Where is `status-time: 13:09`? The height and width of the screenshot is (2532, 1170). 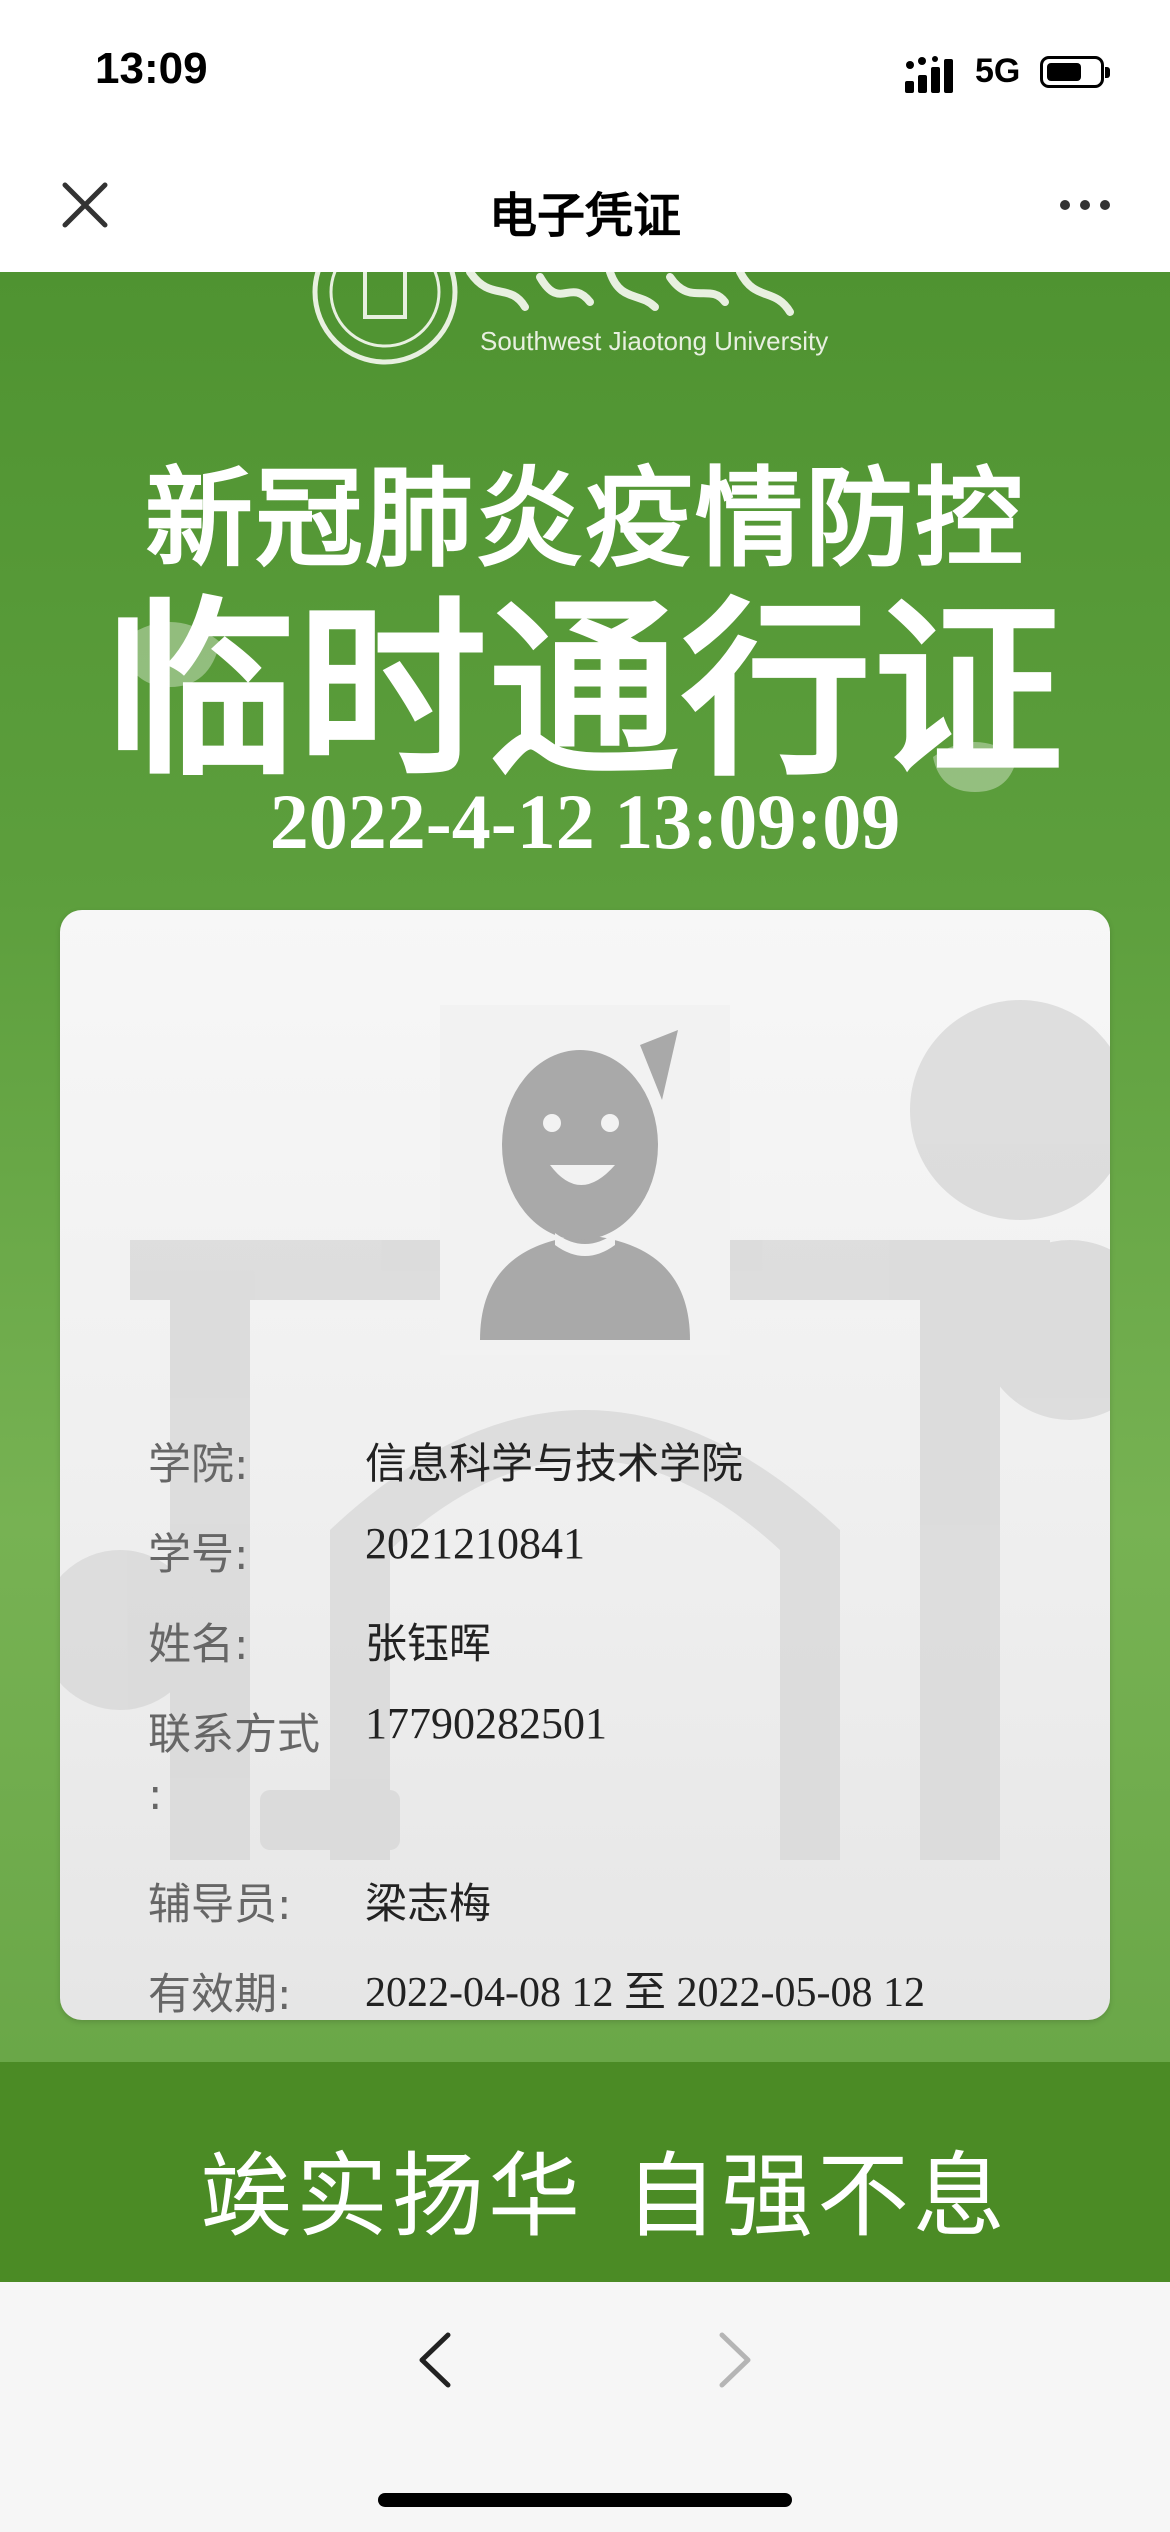 status-time: 13:09 is located at coordinates (151, 68).